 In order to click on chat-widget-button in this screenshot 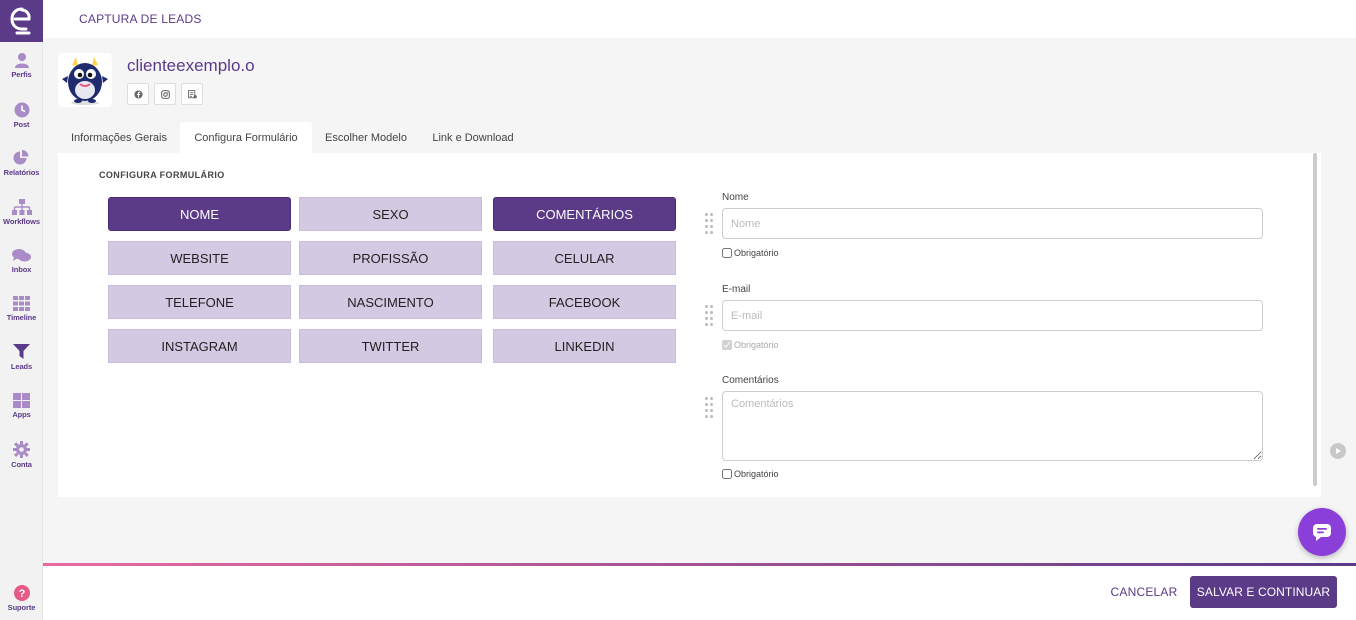, I will do `click(1322, 532)`.